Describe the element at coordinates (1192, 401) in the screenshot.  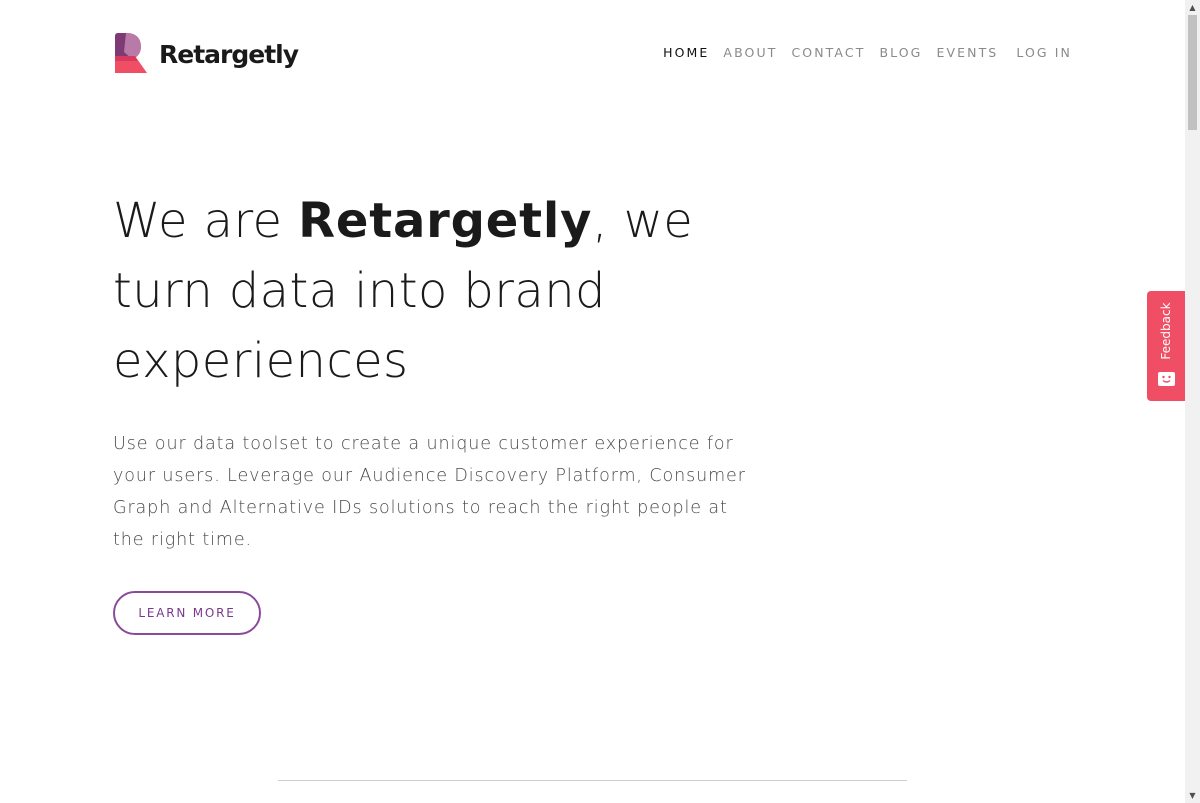
I see `vertical-scrollbar: ▲ ▼` at that location.